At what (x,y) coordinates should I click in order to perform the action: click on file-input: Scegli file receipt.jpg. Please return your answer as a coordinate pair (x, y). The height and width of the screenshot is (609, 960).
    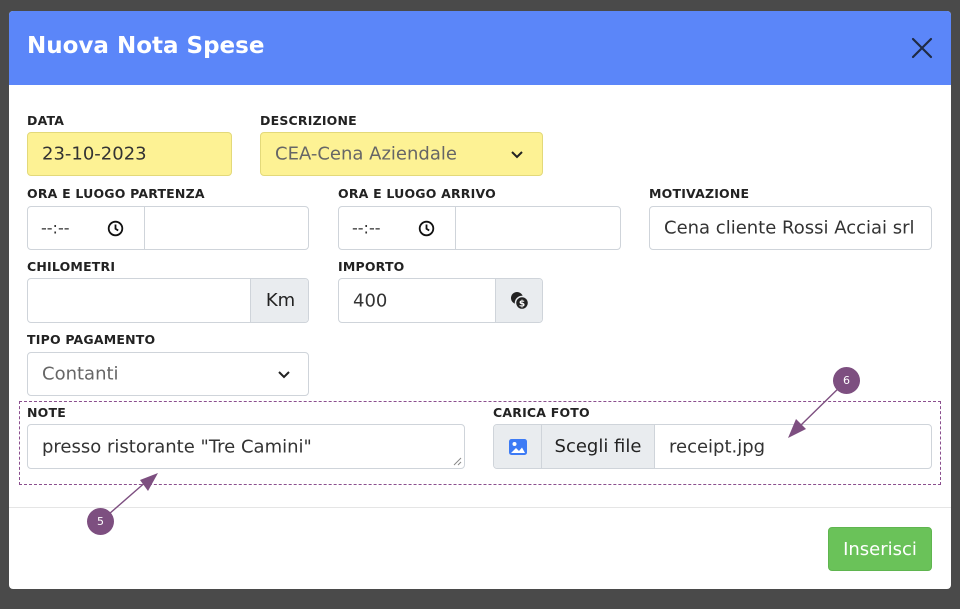
    Looking at the image, I should click on (712, 446).